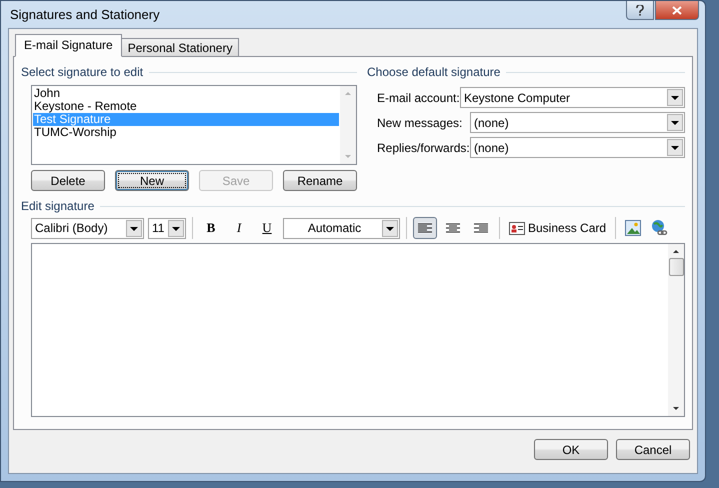  I want to click on signature-action-button: New, so click(152, 180).